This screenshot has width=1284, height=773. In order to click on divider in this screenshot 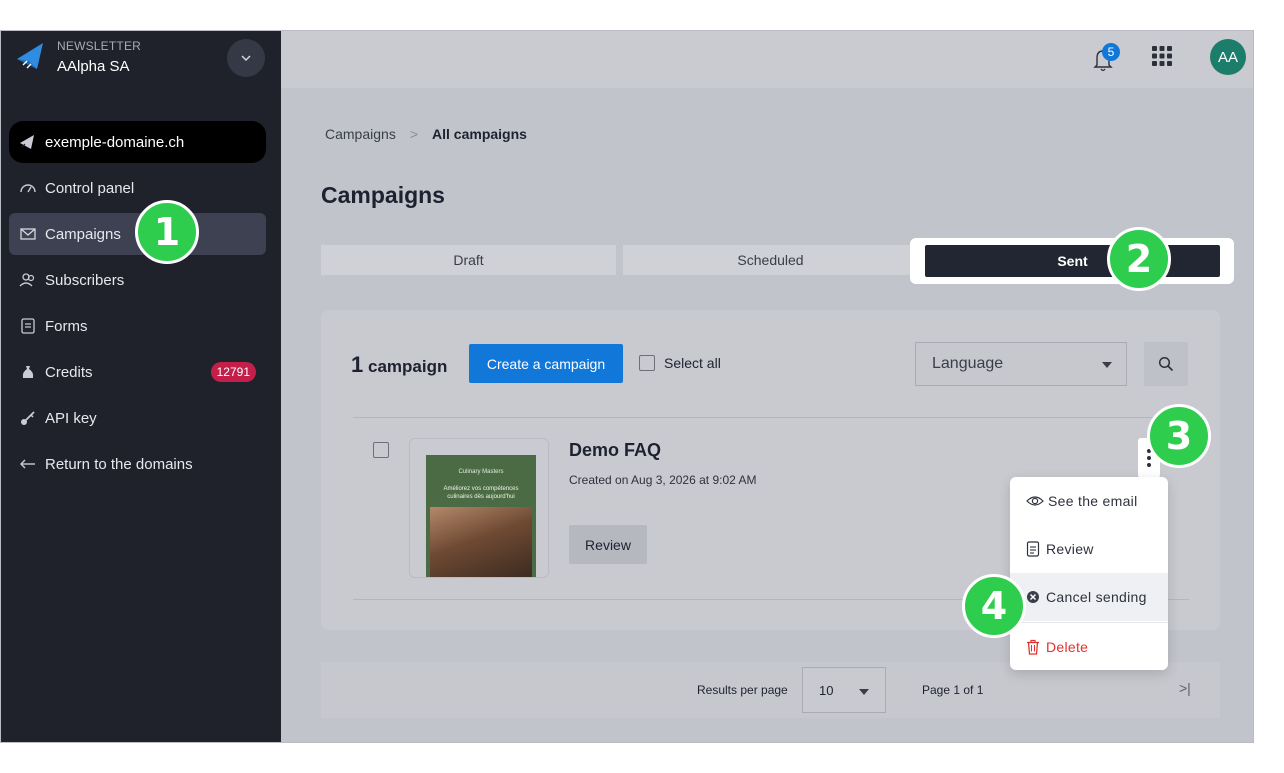, I will do `click(771, 417)`.